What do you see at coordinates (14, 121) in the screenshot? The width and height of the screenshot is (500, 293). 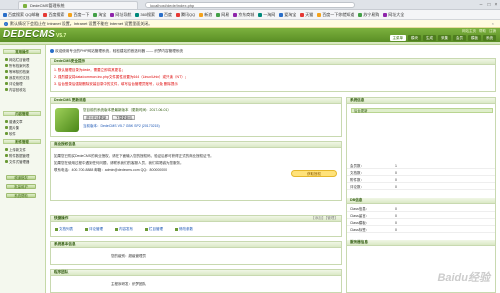 I see `sidebar-item-article: 普通文章` at bounding box center [14, 121].